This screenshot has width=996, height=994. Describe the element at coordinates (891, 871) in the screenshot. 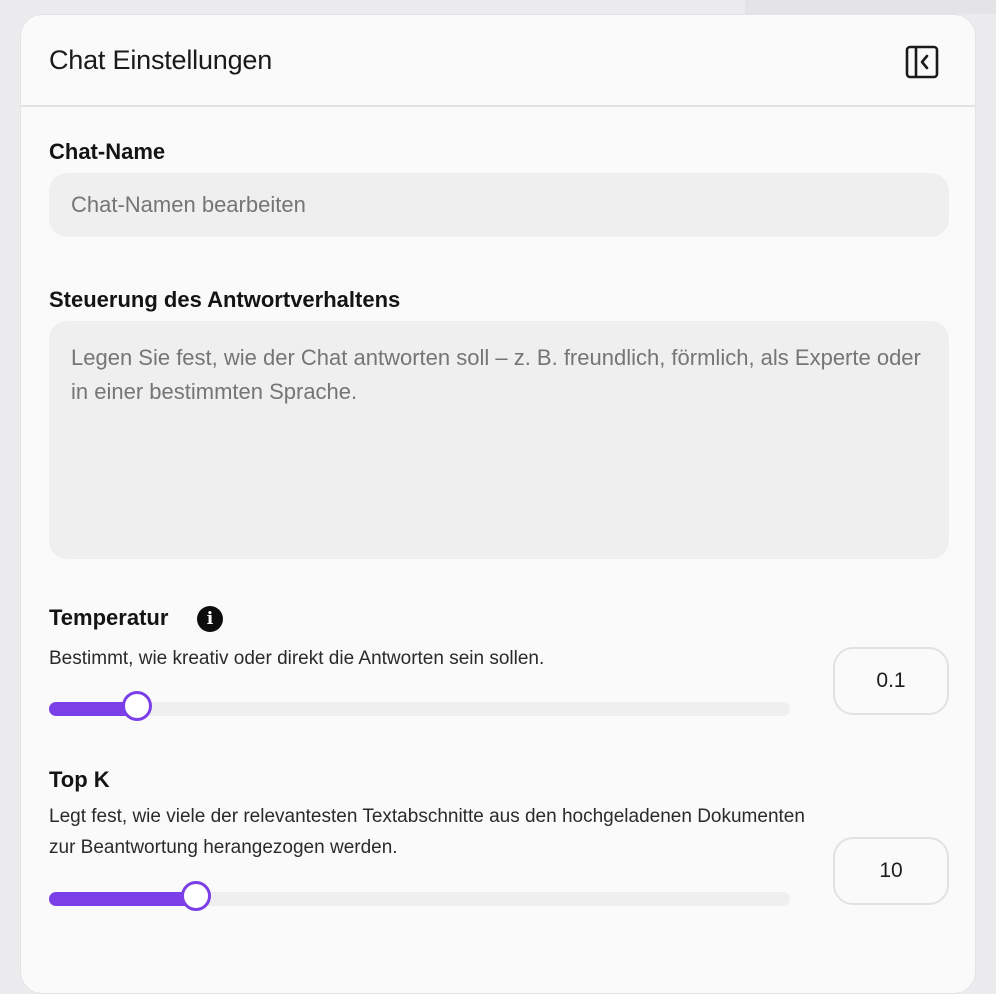

I see `top-k-value: 10` at that location.